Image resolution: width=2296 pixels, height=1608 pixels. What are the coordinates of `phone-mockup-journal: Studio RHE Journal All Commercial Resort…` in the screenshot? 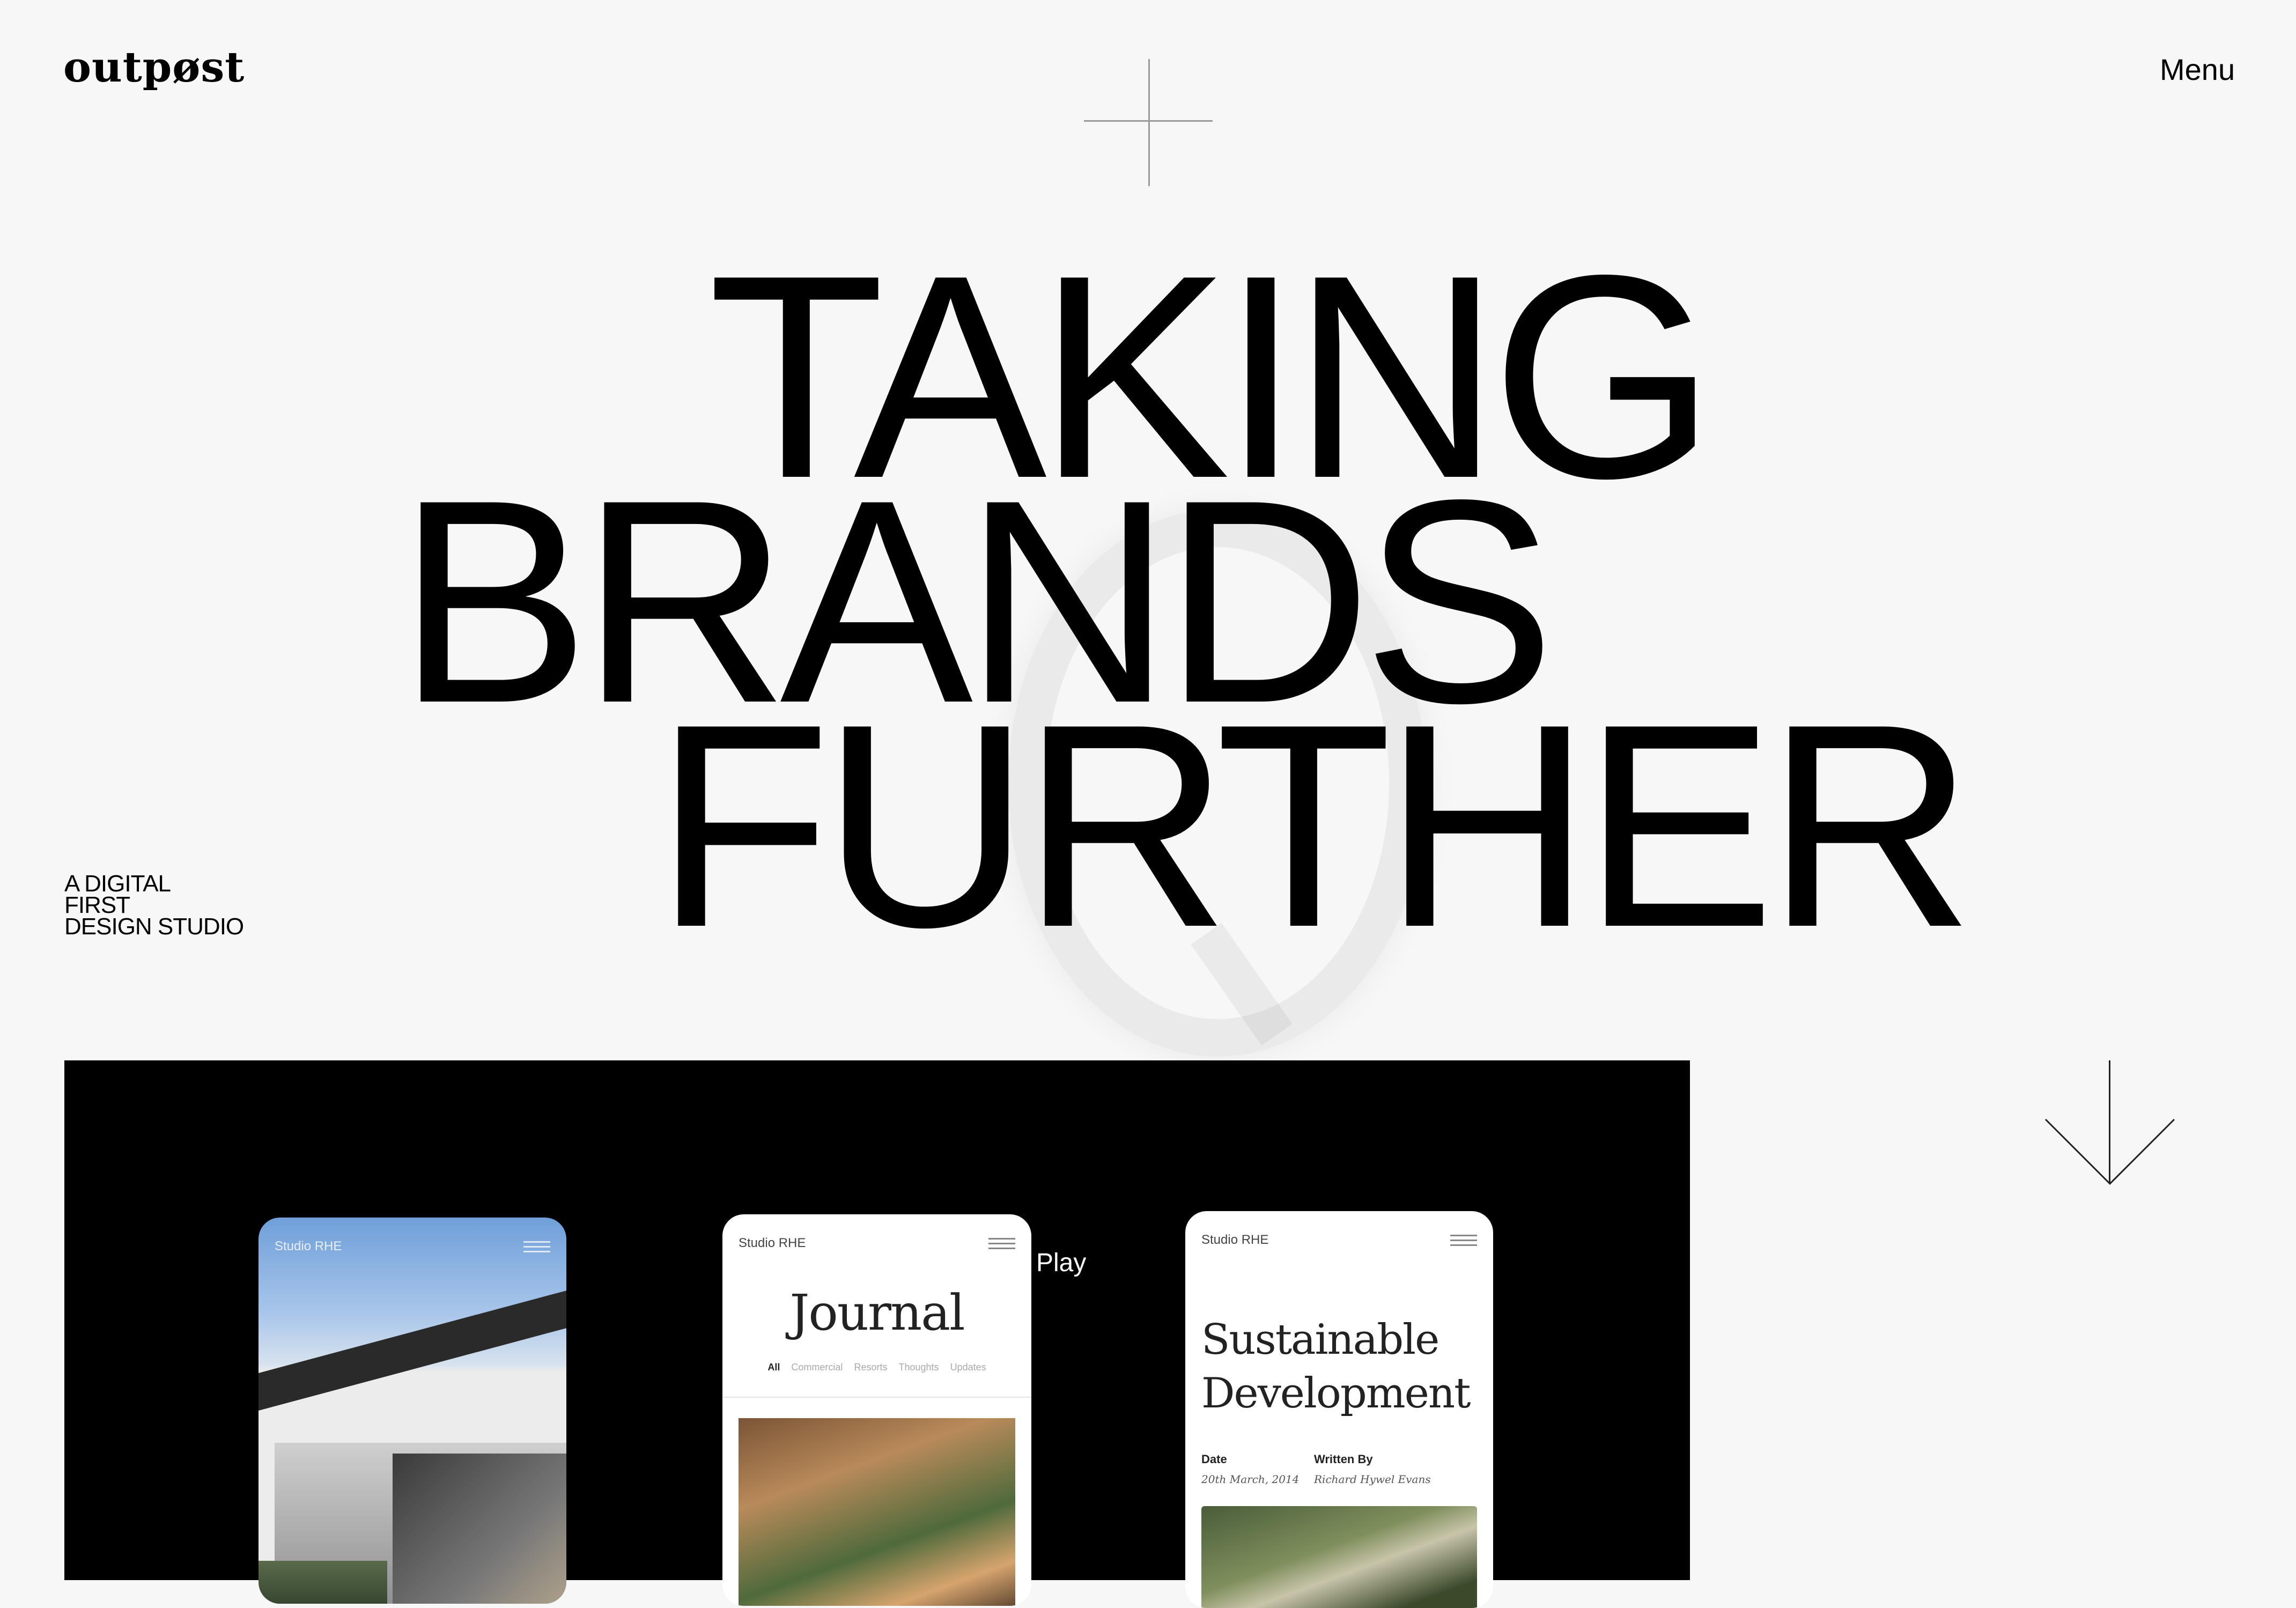 It's located at (876, 1410).